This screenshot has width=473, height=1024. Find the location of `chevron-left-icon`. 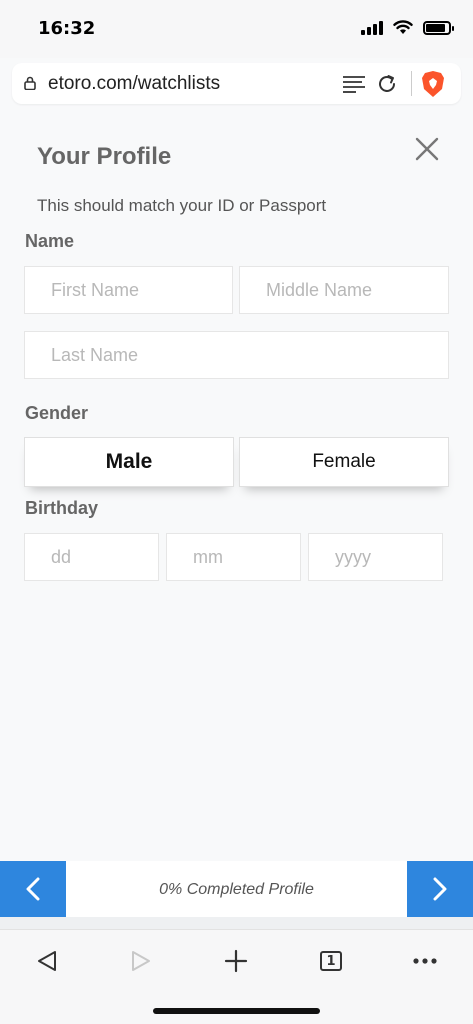

chevron-left-icon is located at coordinates (33, 889).